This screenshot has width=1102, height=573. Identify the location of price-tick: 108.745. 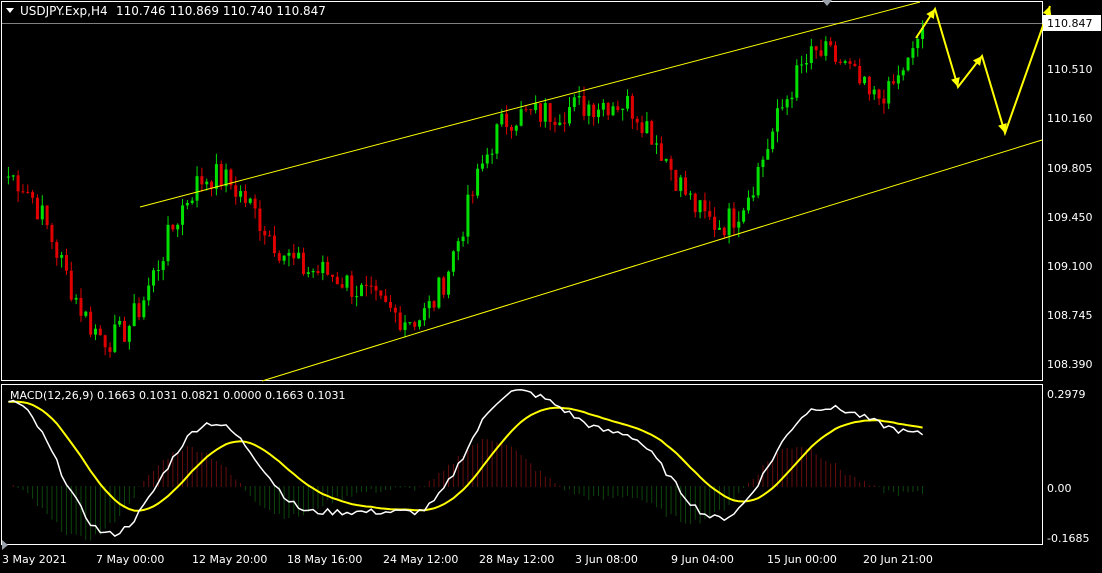
(1070, 315).